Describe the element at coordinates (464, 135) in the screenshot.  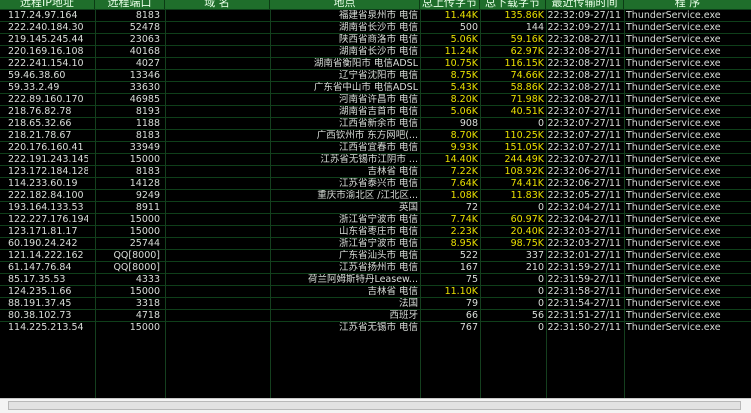
I see `cell-upload: 8.70K` at that location.